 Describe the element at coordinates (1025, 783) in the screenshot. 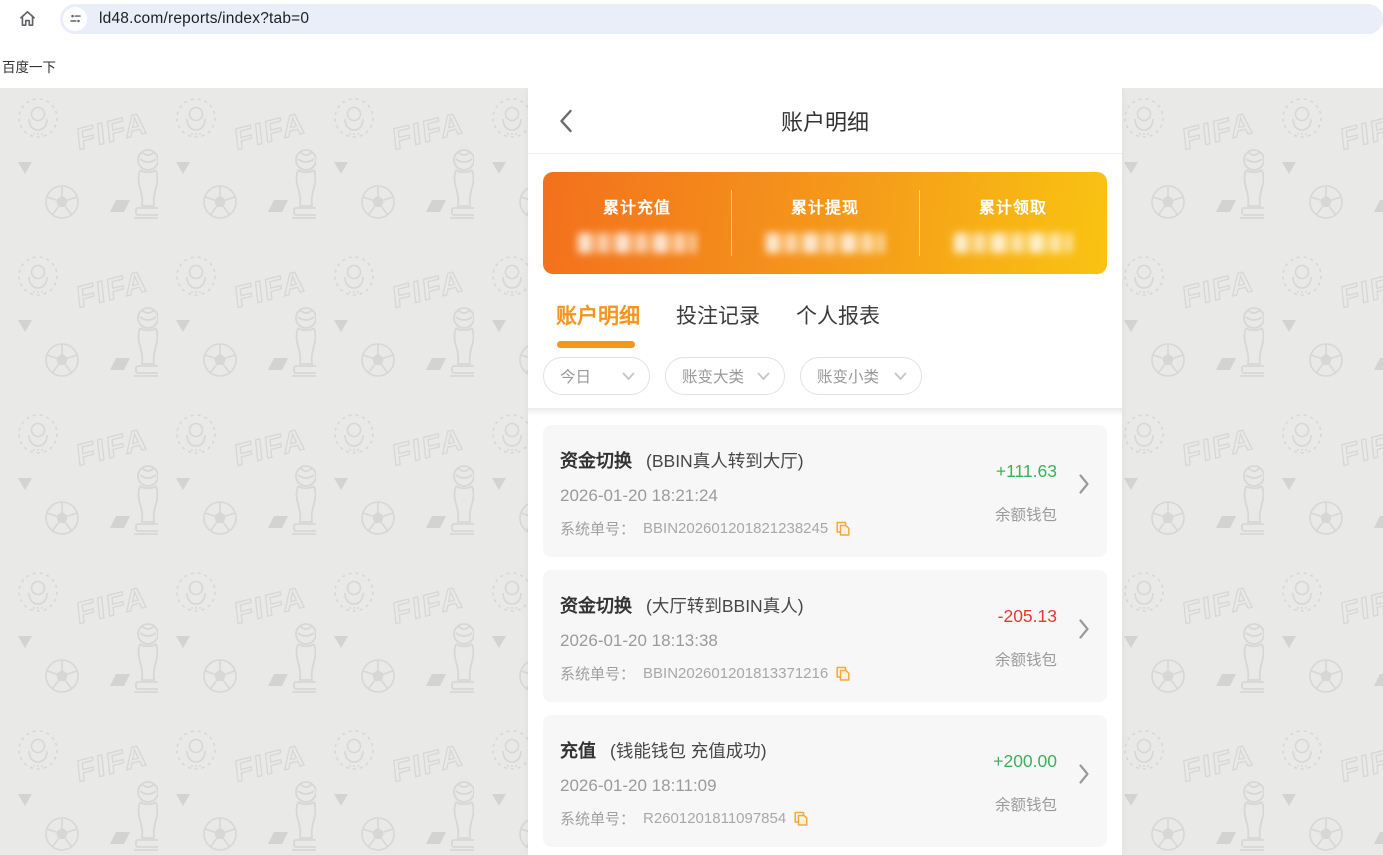

I see `transaction-amount-block: +200.00 余额钱包` at that location.